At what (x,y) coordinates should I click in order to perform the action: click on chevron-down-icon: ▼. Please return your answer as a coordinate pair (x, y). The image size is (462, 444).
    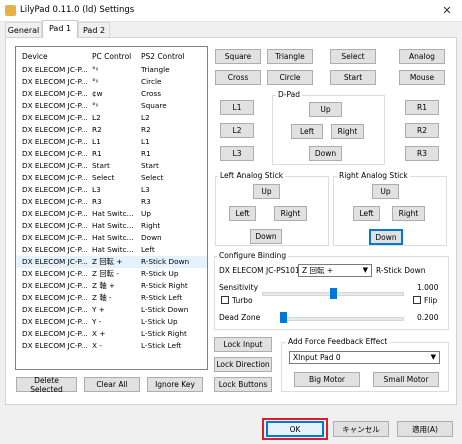
    Looking at the image, I should click on (365, 270).